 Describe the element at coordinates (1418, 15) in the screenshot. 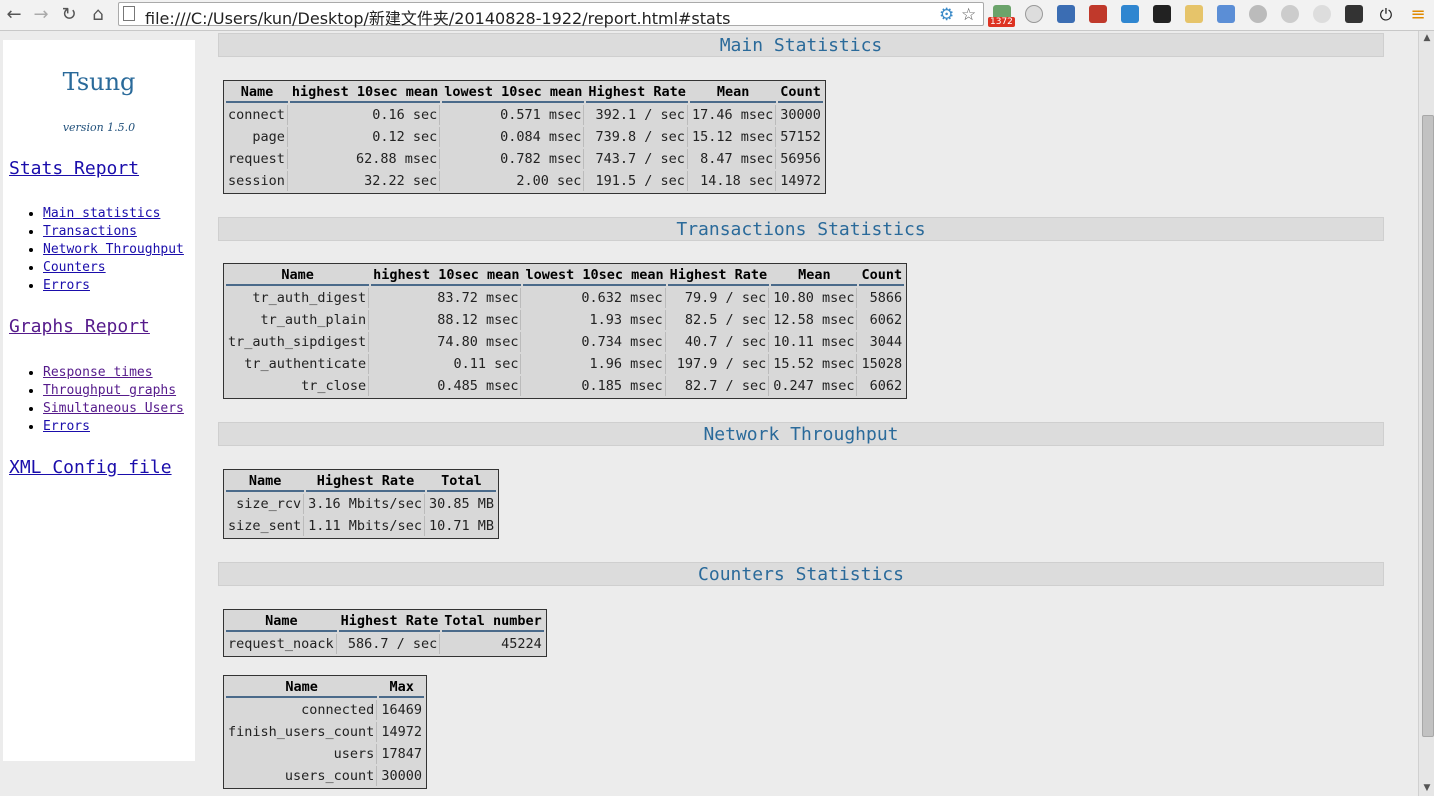

I see `menu-icon: ≡` at that location.